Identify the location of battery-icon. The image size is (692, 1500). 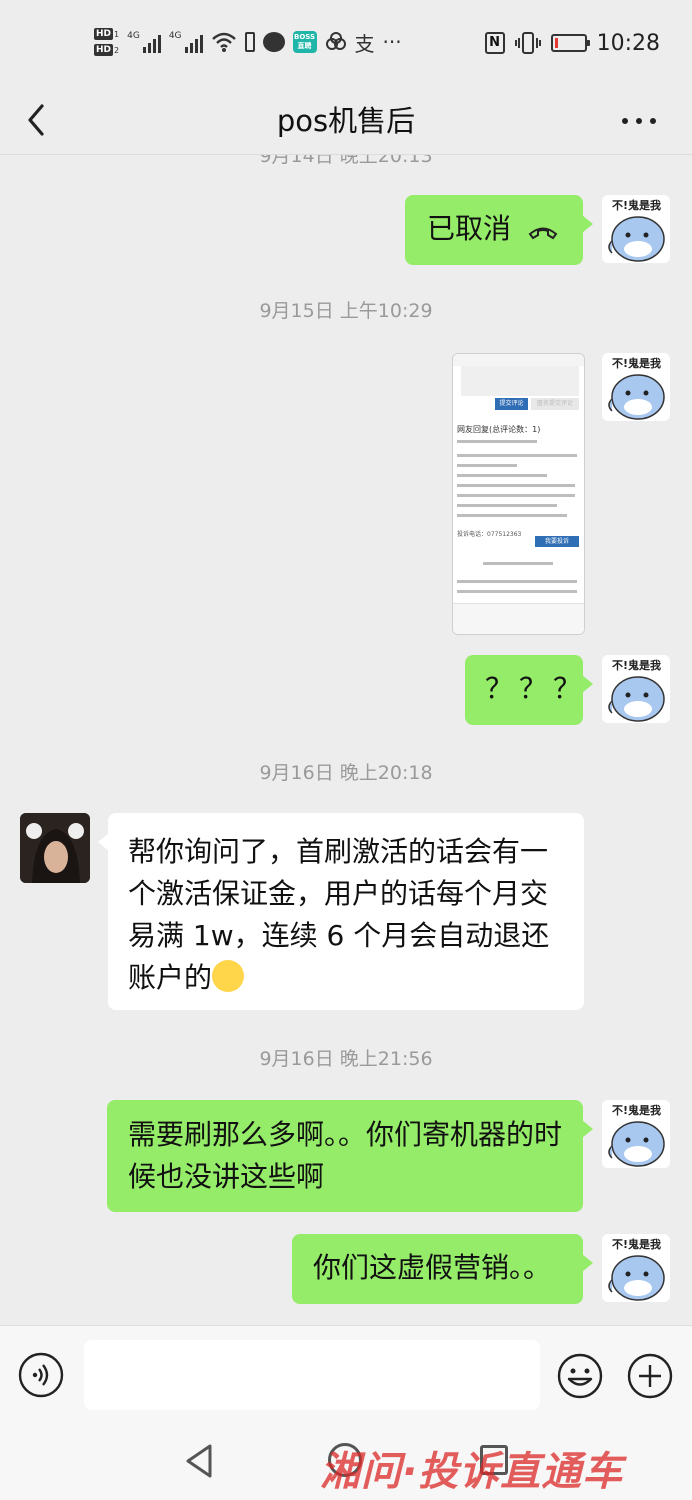
(570, 43).